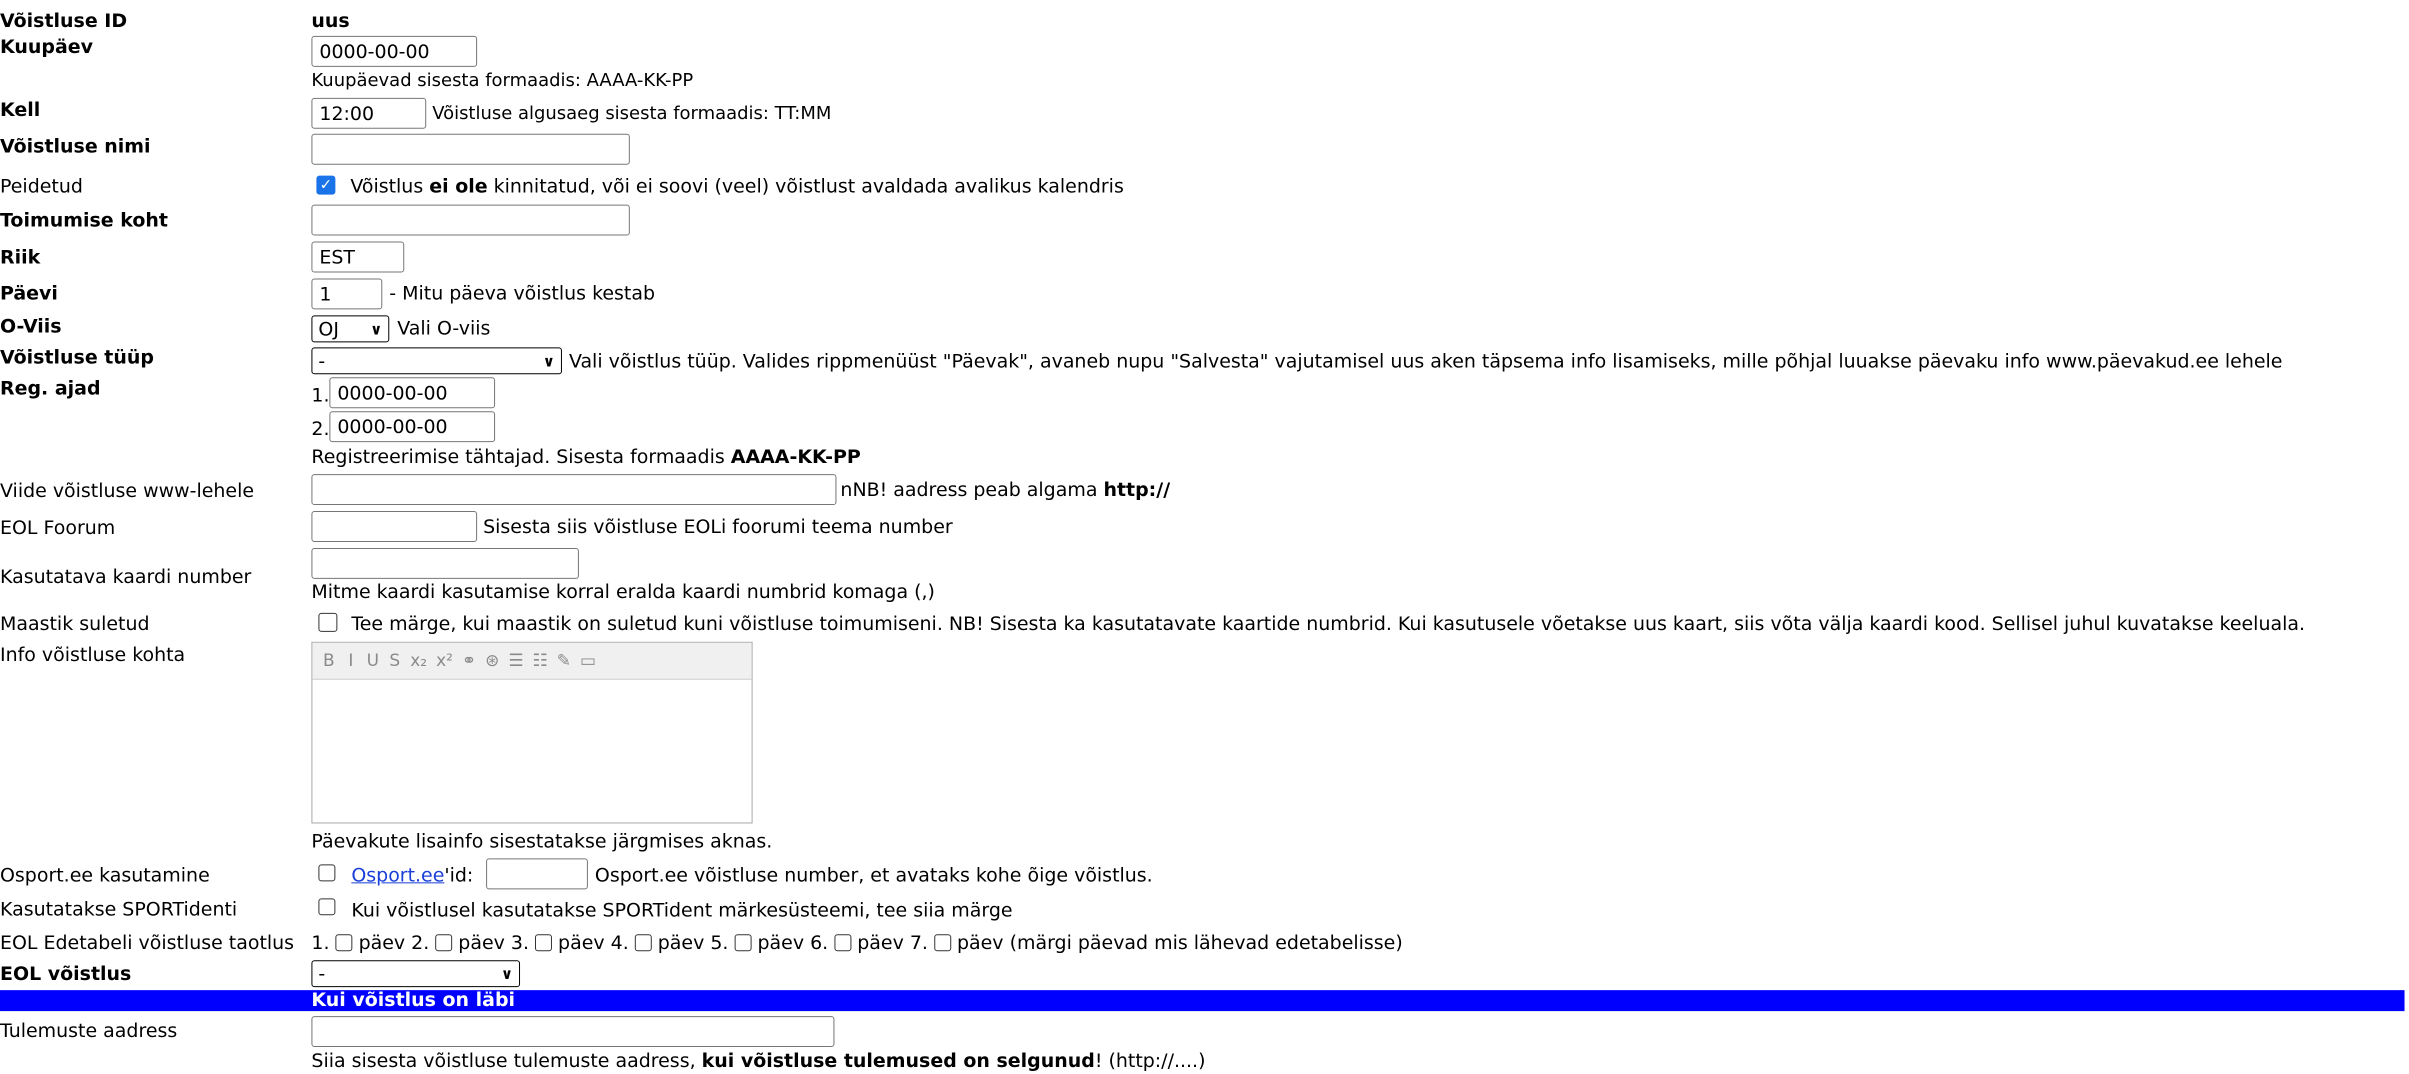 The height and width of the screenshot is (1074, 2409). What do you see at coordinates (358, 257) in the screenshot?
I see `country-input` at bounding box center [358, 257].